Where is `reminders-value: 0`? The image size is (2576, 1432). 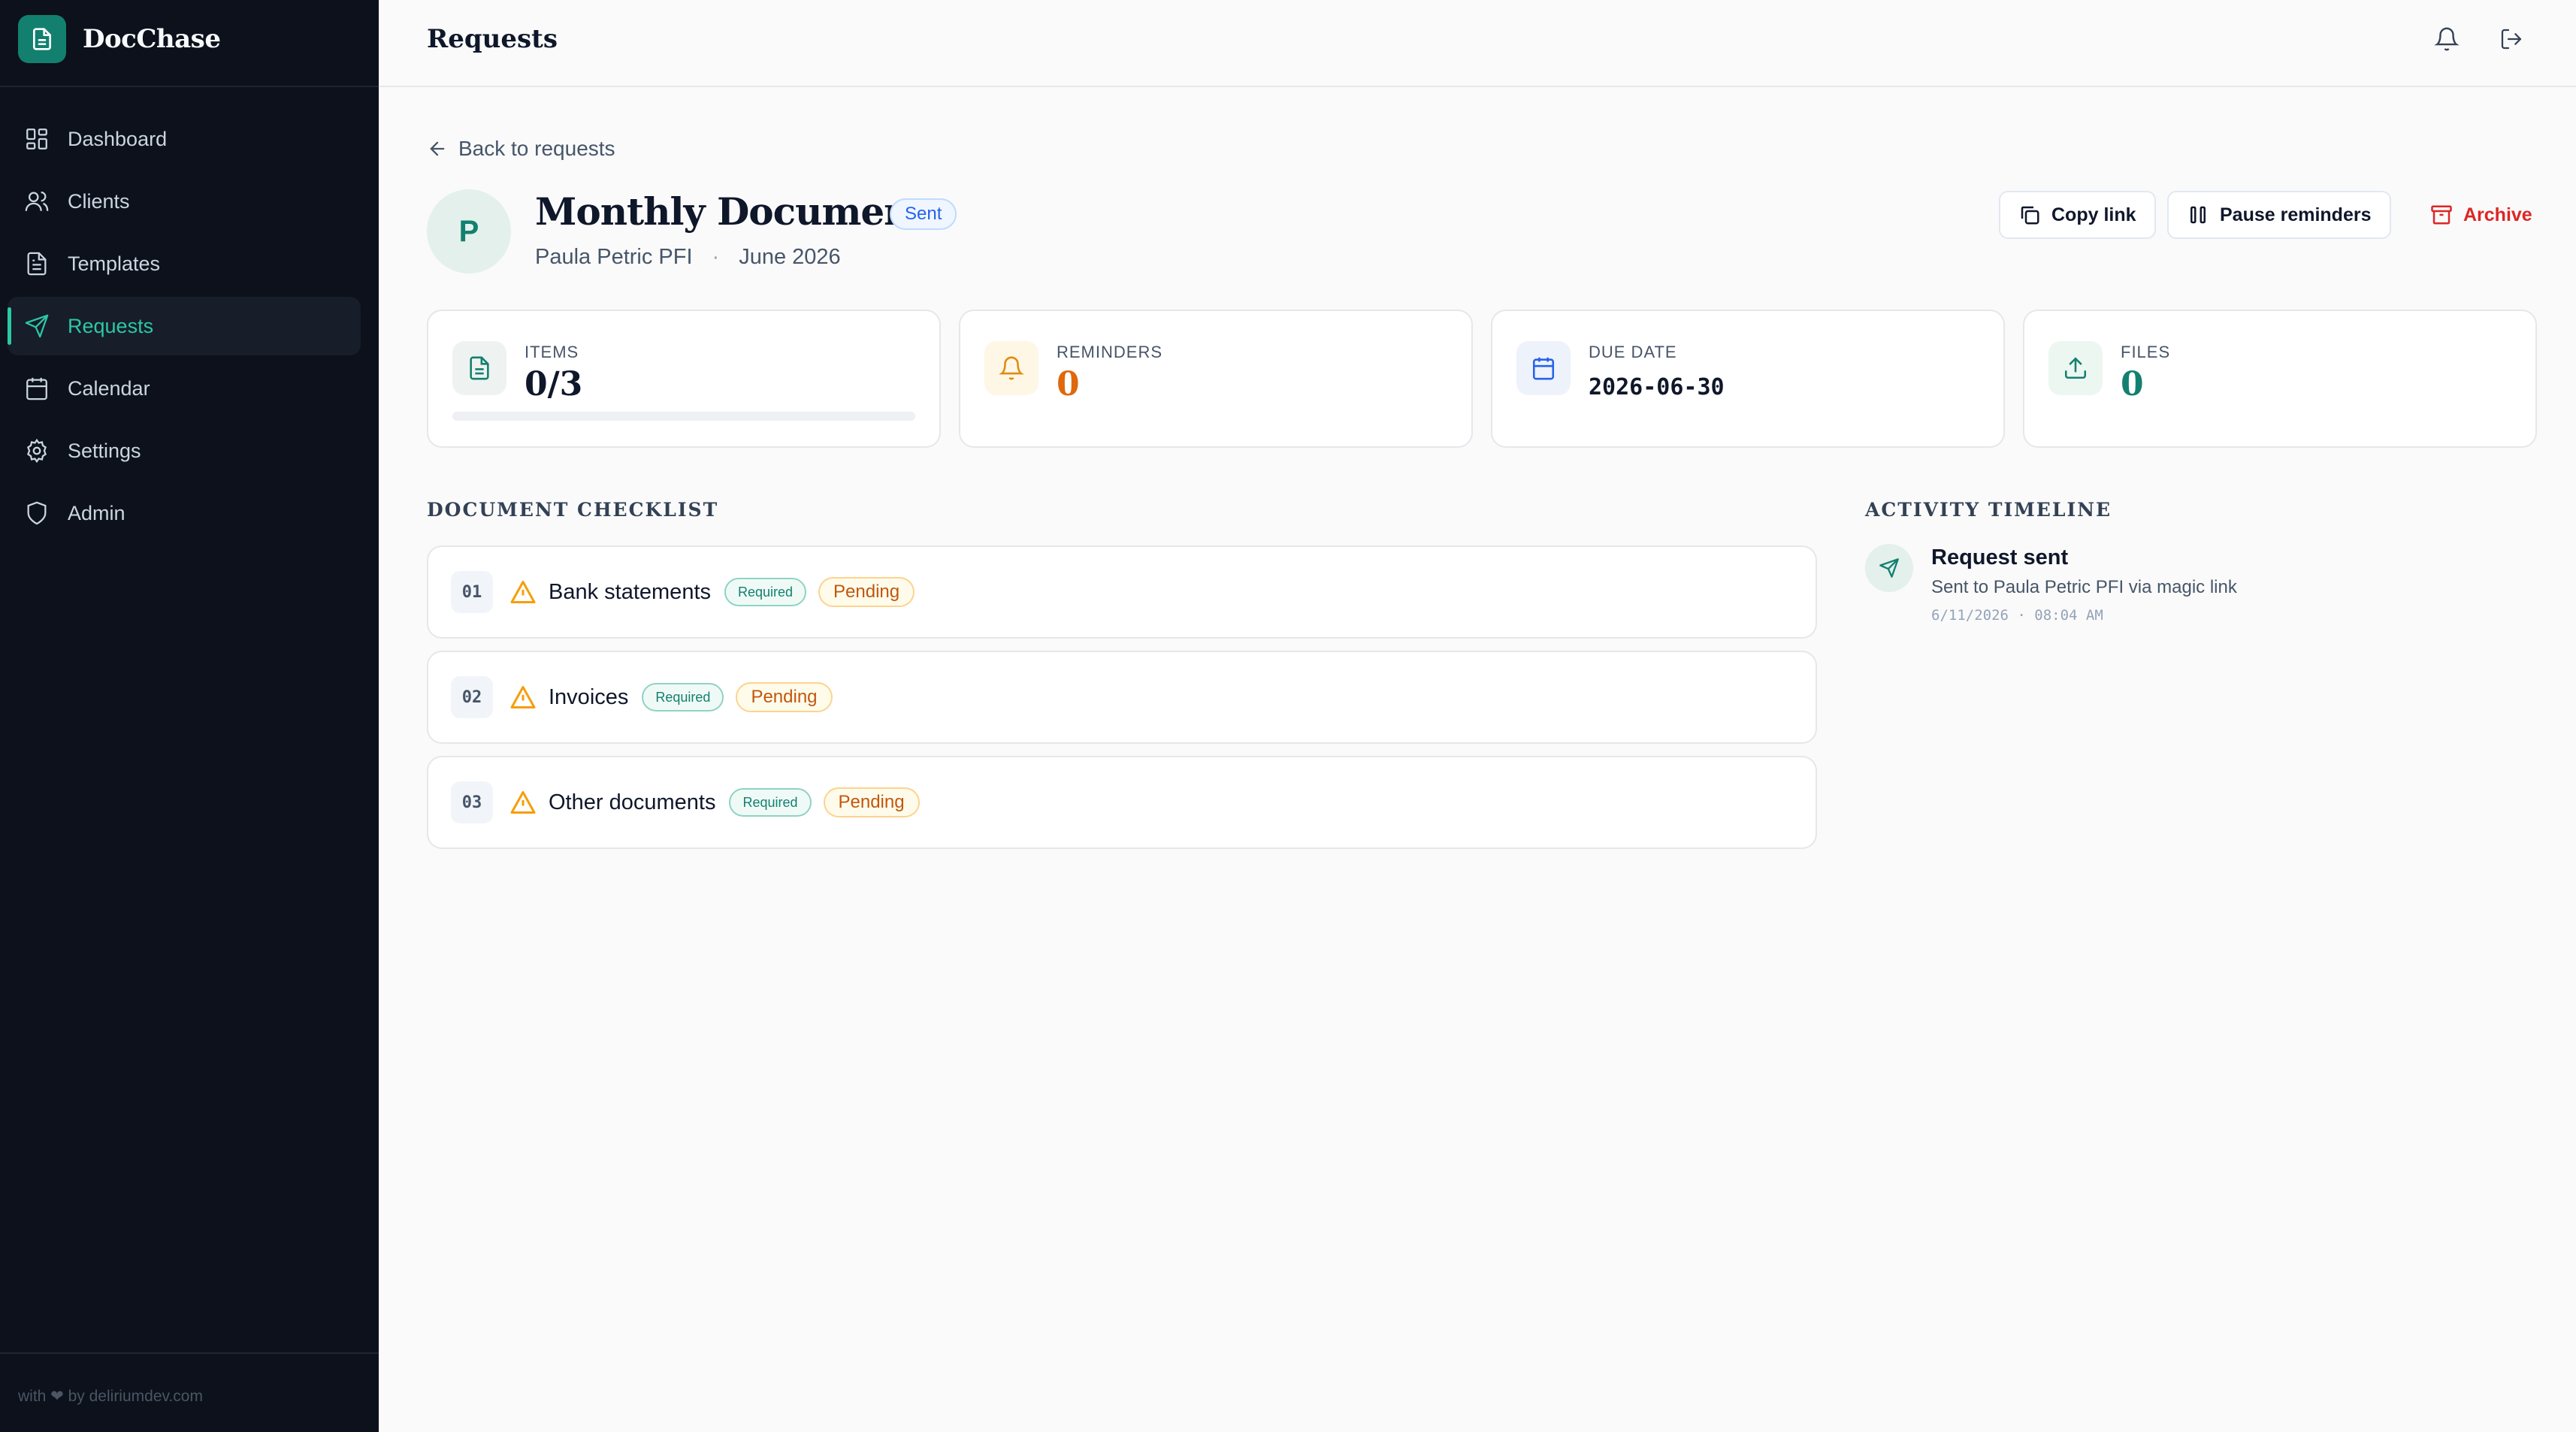
reminders-value: 0 is located at coordinates (1069, 384).